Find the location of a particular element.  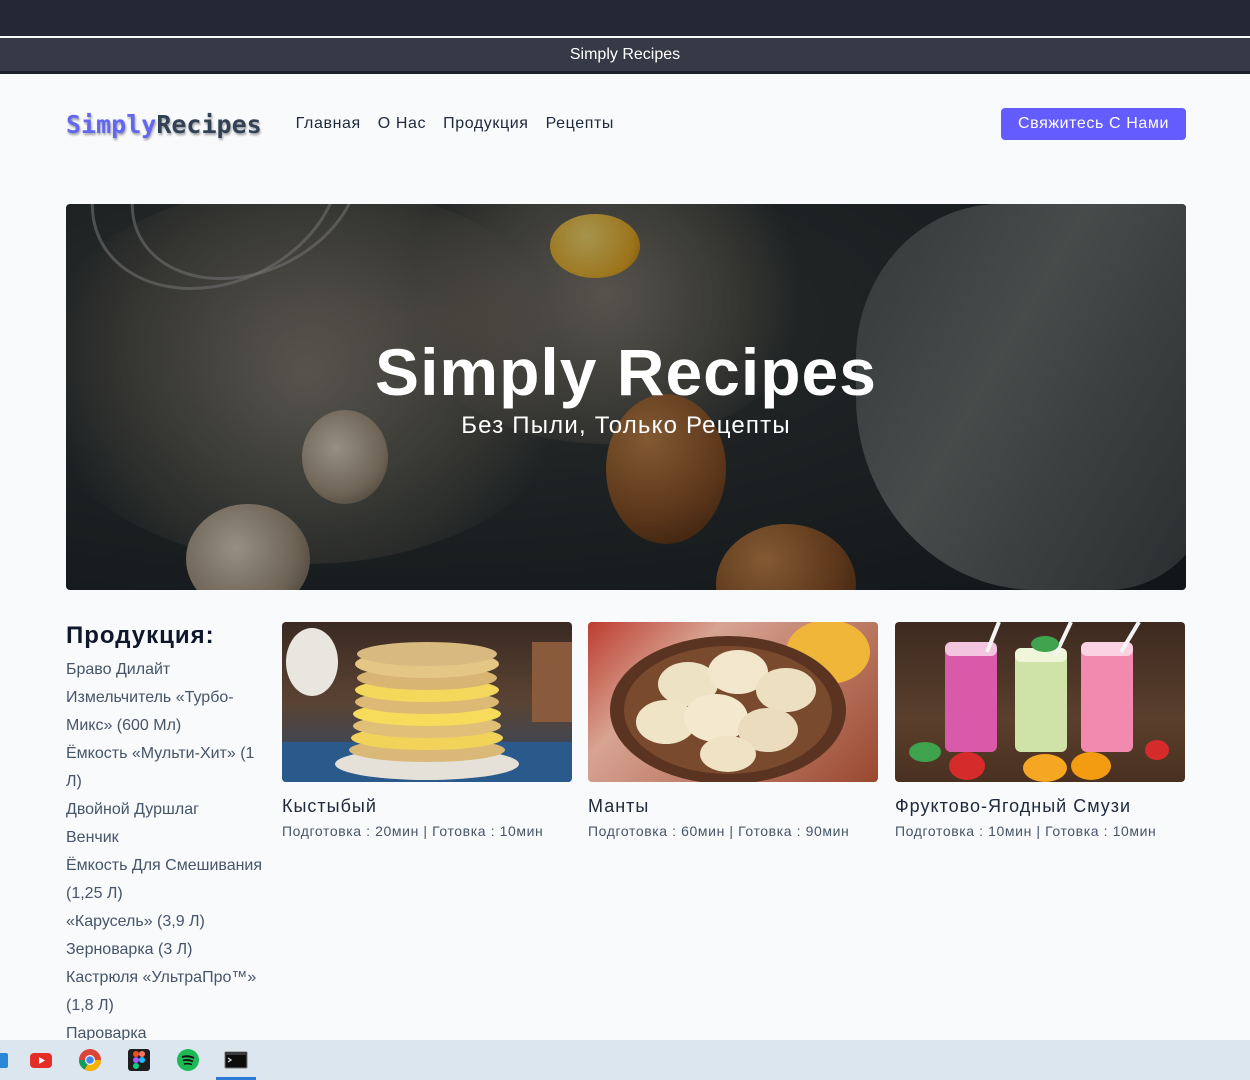

window-title-bar: Simply Recipes is located at coordinates (625, 56).